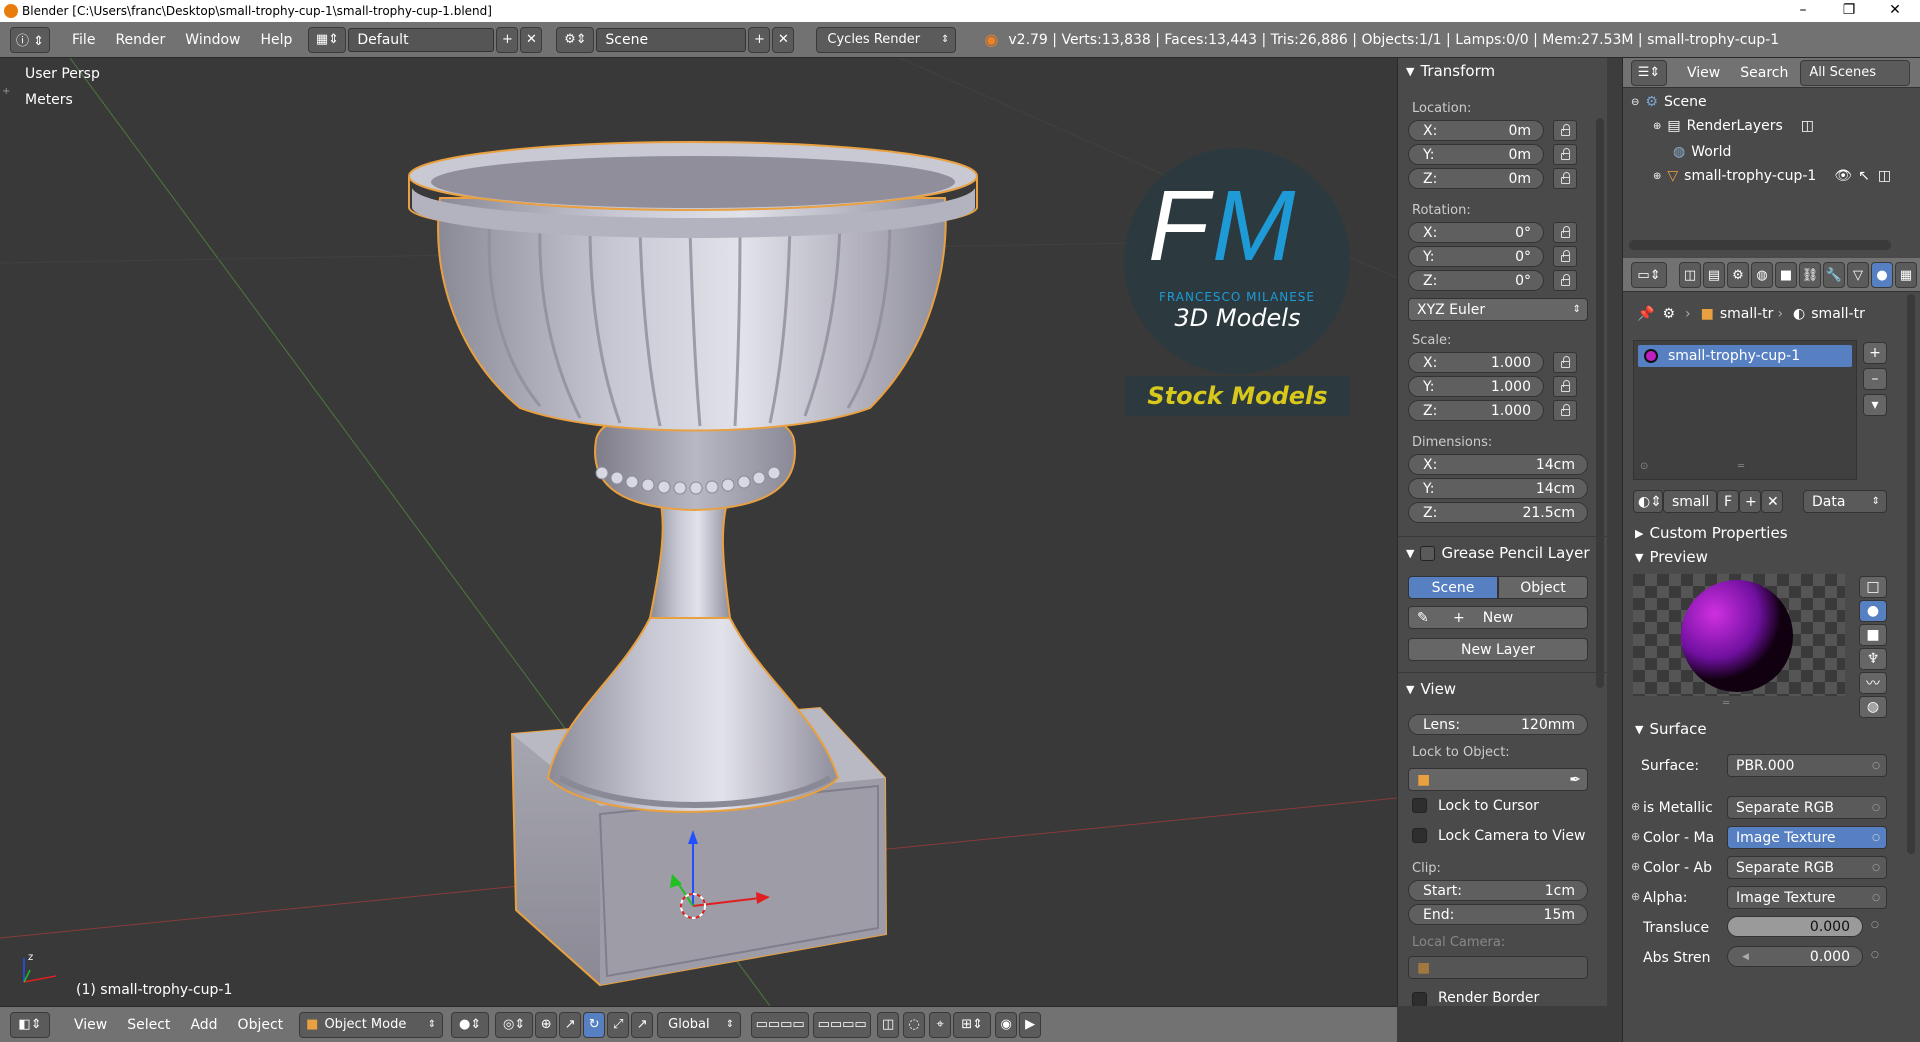 The image size is (1920, 1042). What do you see at coordinates (1419, 835) in the screenshot?
I see `lock-camera-checkbox` at bounding box center [1419, 835].